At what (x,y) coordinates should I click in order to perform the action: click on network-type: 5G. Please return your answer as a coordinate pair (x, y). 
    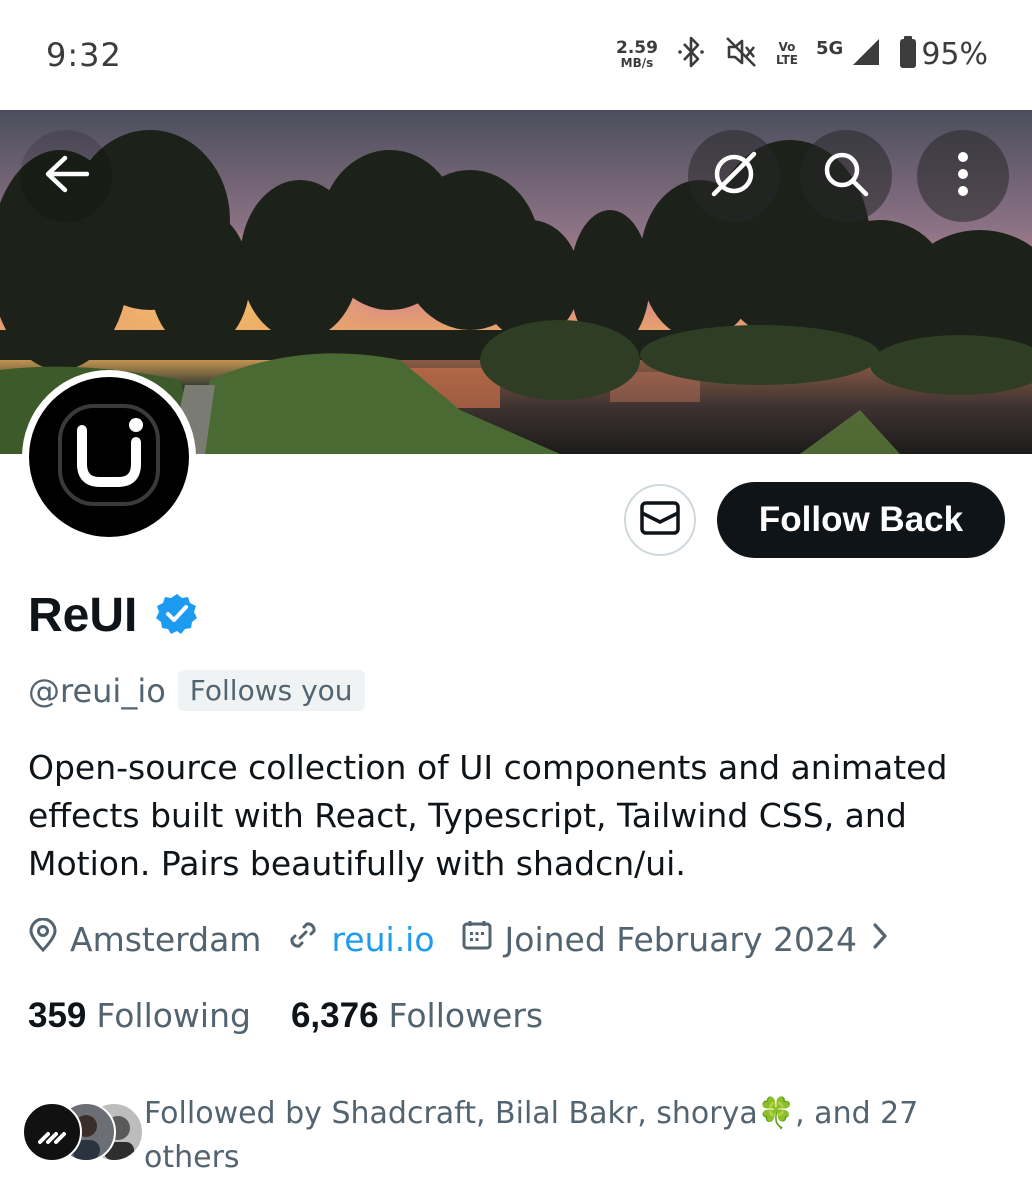
    Looking at the image, I should click on (830, 48).